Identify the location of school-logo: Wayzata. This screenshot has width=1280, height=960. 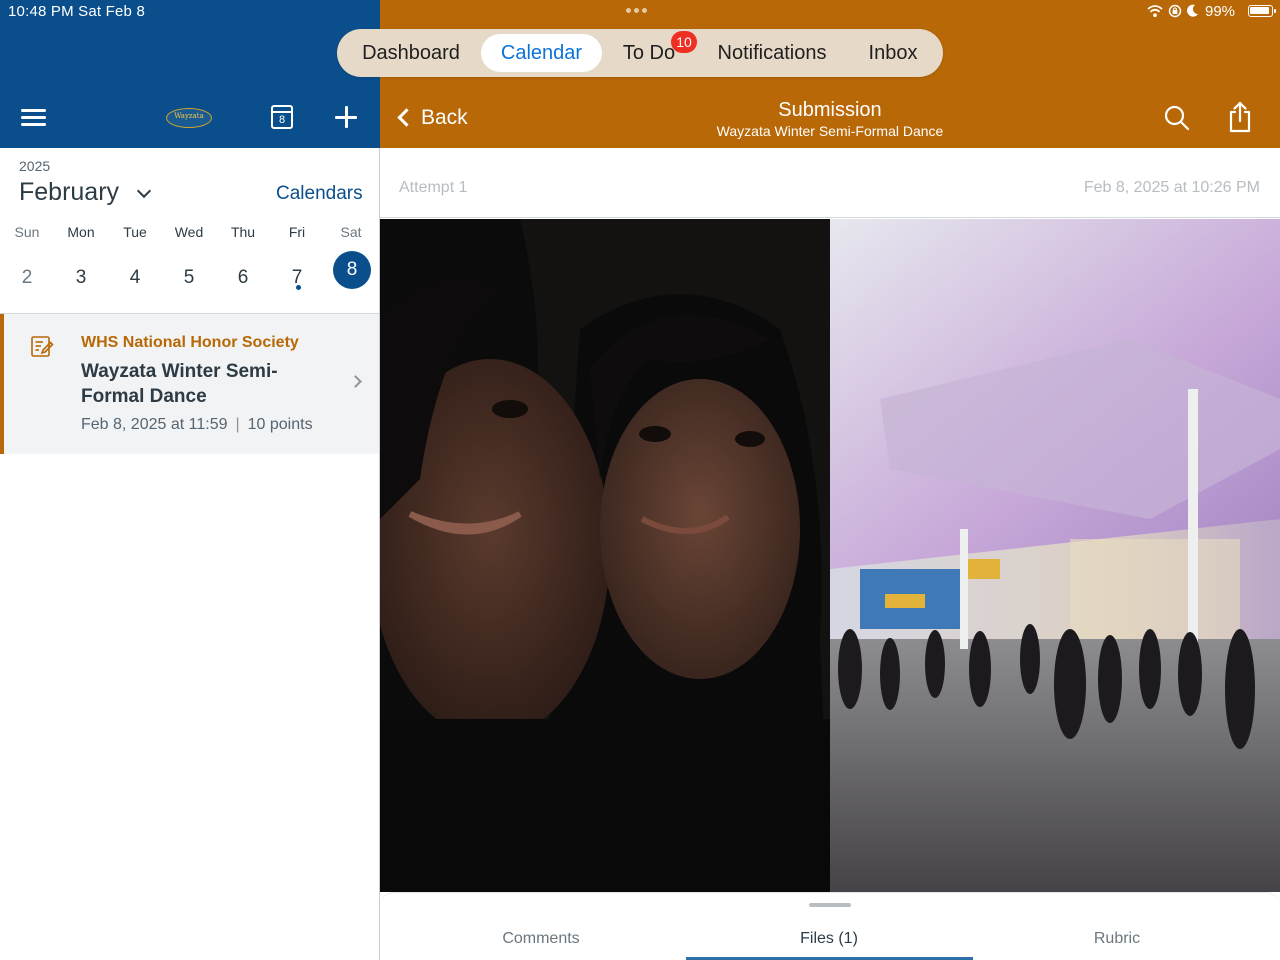
(189, 118).